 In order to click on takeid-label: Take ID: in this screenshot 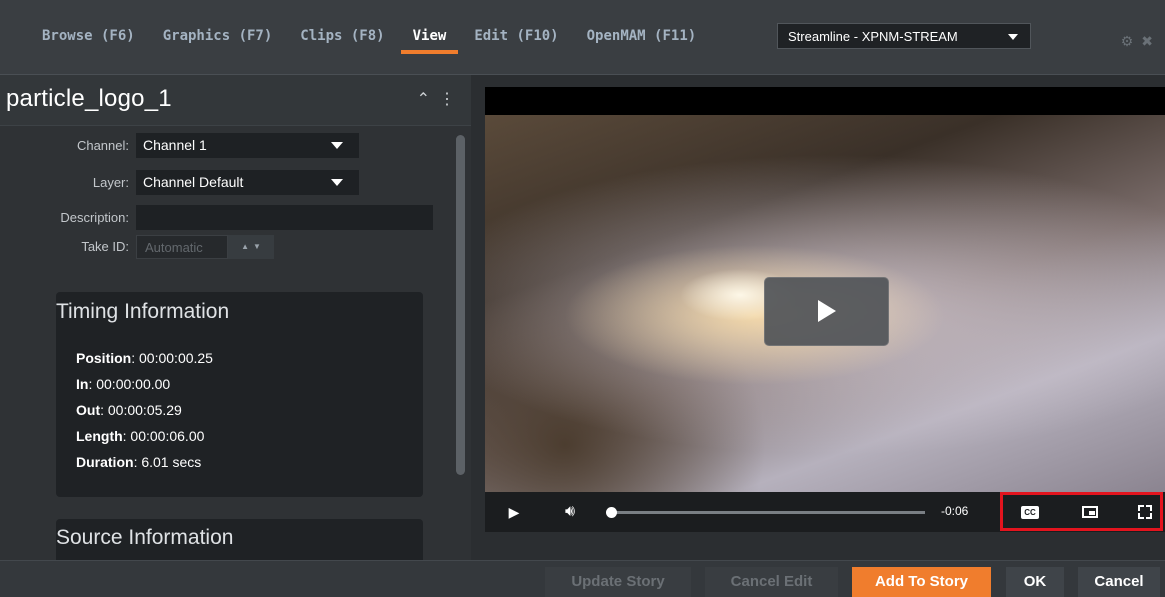, I will do `click(105, 246)`.